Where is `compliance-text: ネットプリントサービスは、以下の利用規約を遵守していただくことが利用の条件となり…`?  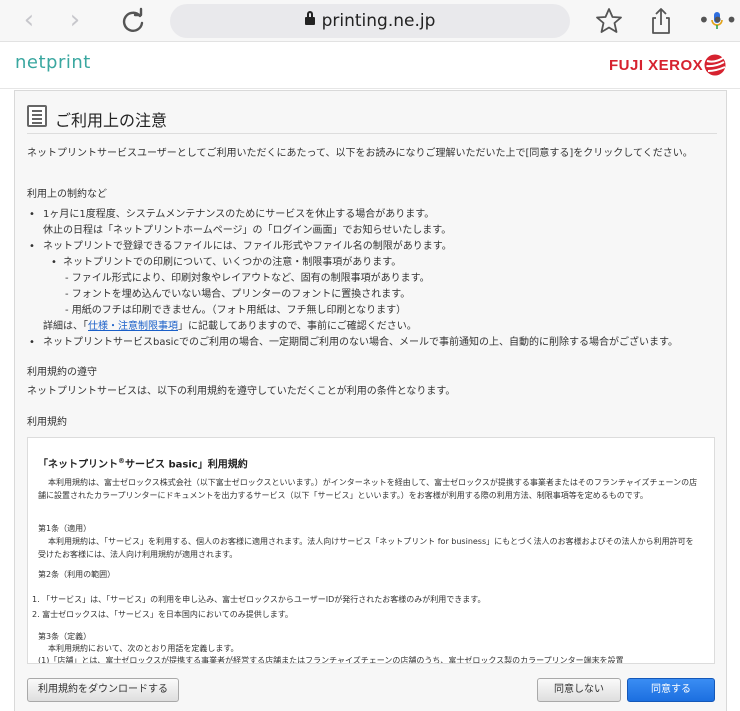 compliance-text: ネットプリントサービスは、以下の利用規約を遵守していただくことが利用の条件となり… is located at coordinates (241, 391).